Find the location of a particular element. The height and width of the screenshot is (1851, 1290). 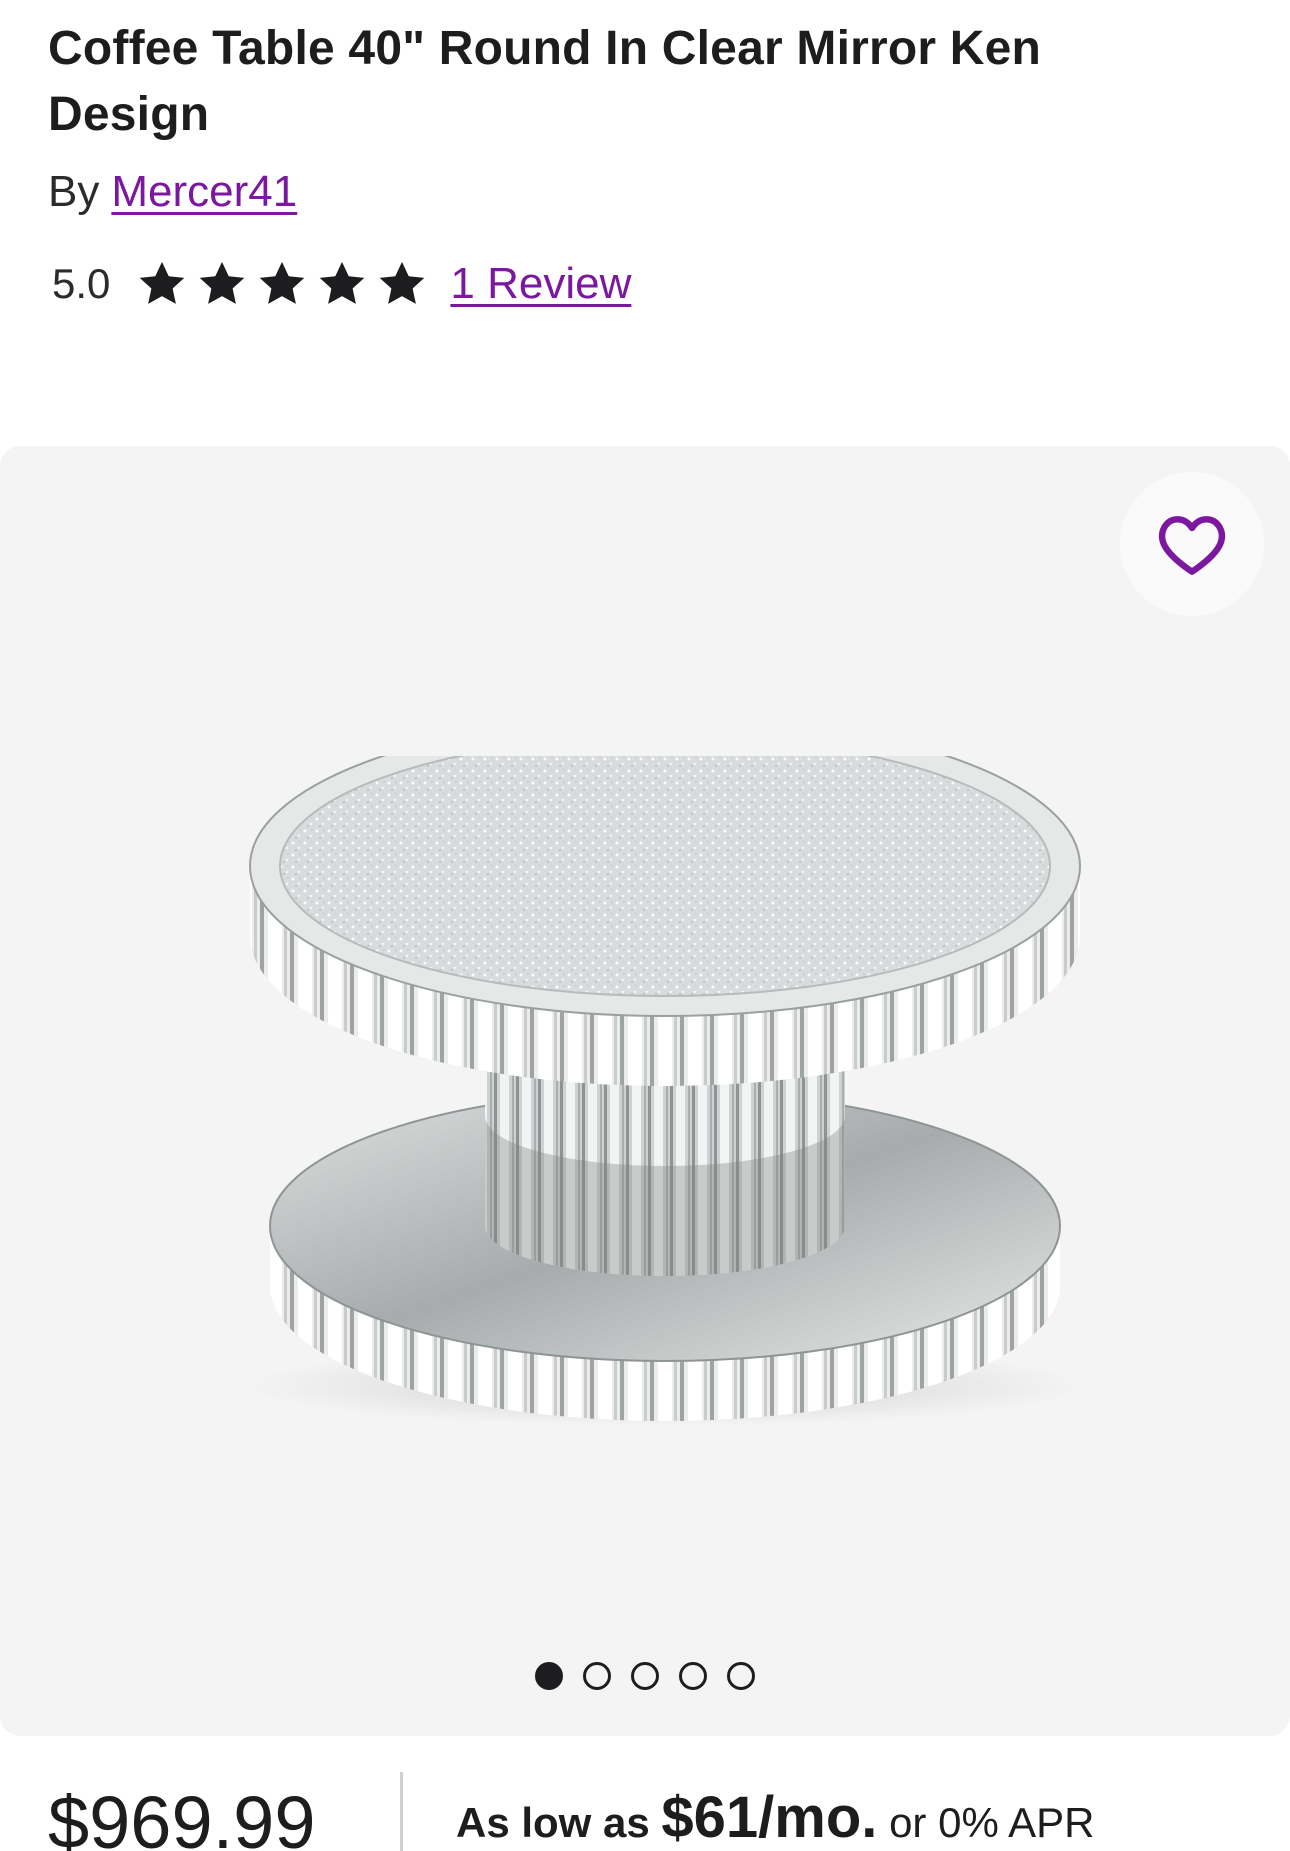

gallery-pagination is located at coordinates (645, 1676).